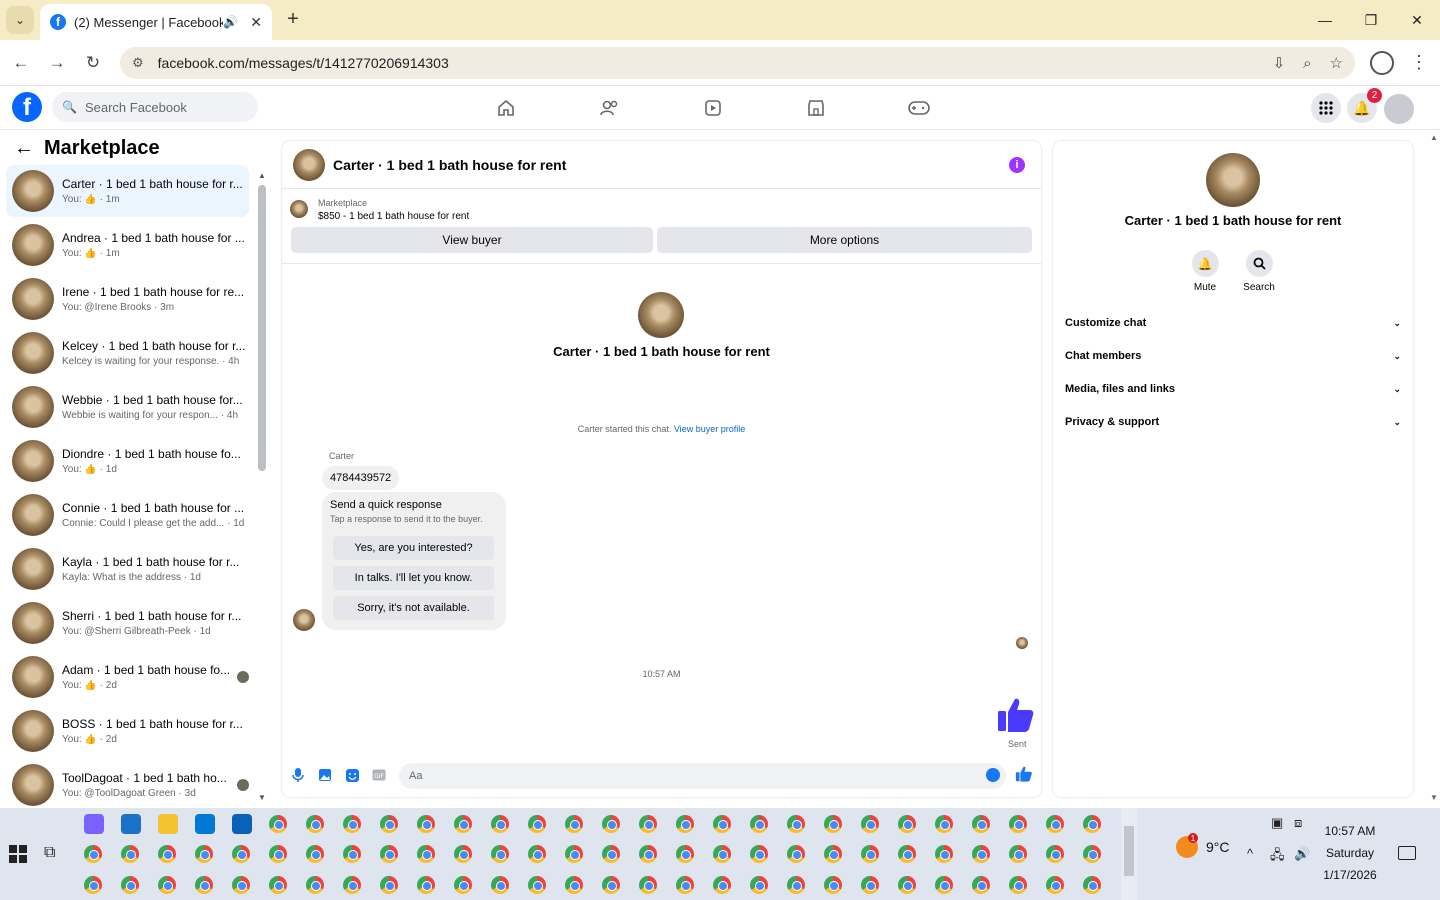 This screenshot has height=900, width=1440. What do you see at coordinates (379, 775) in the screenshot?
I see `gif-icon: GIF` at bounding box center [379, 775].